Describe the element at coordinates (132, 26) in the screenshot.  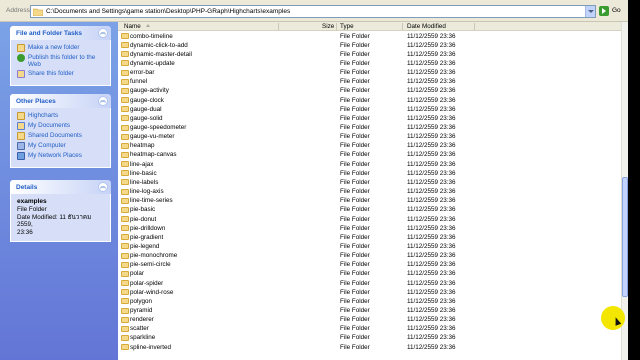
I see `column-header-name: Name` at that location.